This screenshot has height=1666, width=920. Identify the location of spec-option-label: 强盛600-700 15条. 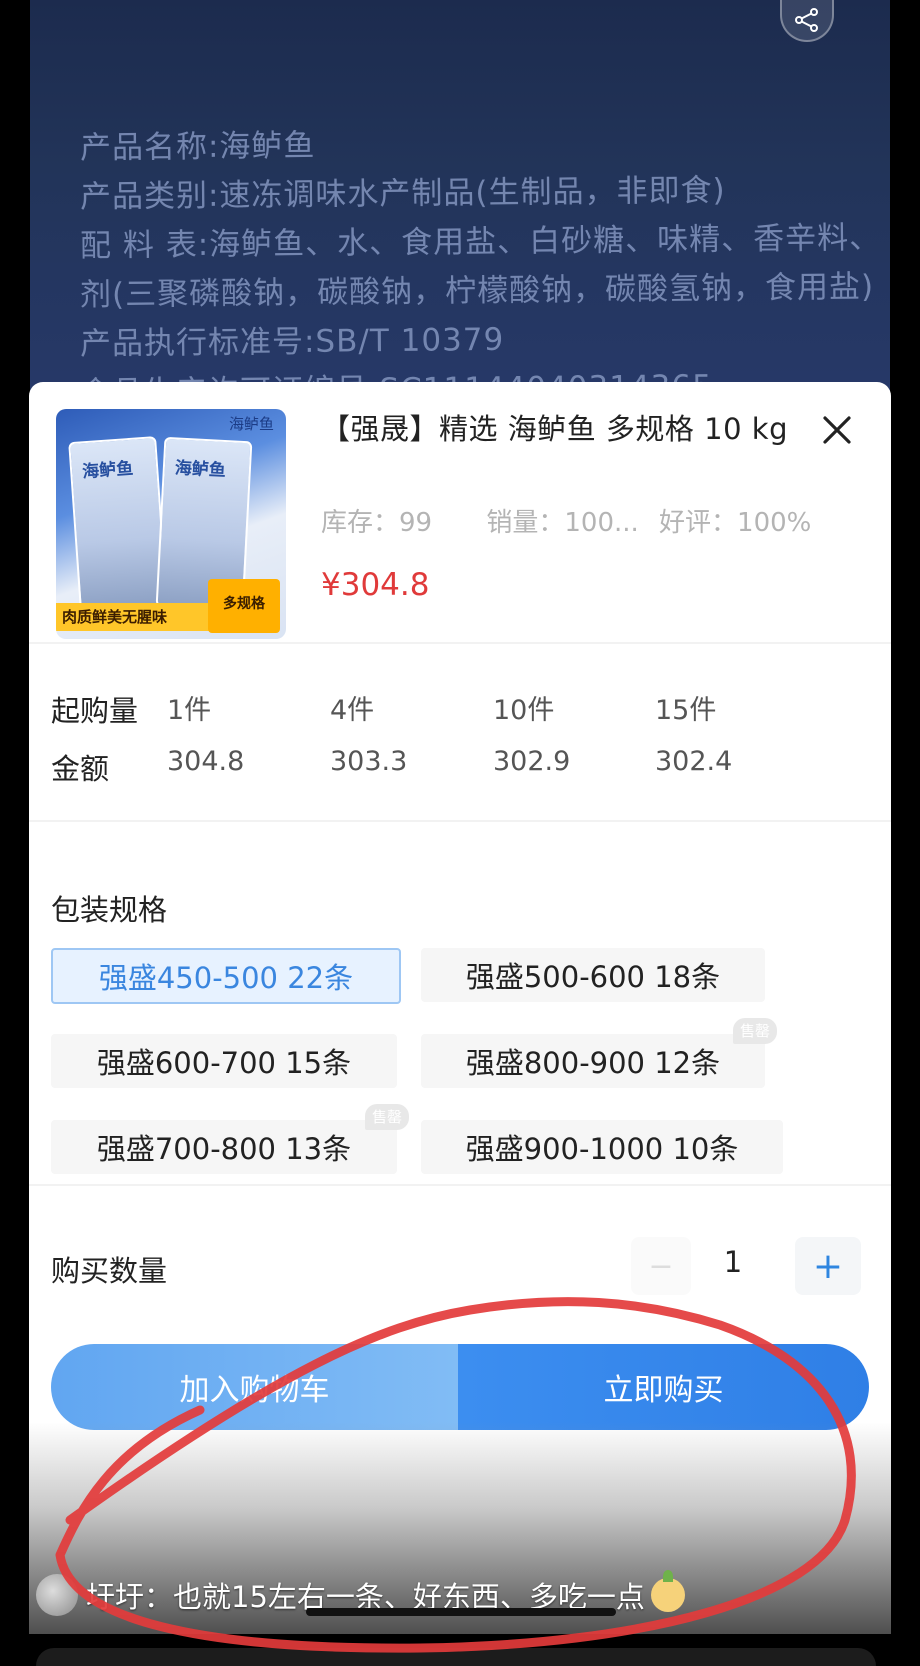
(224, 1063).